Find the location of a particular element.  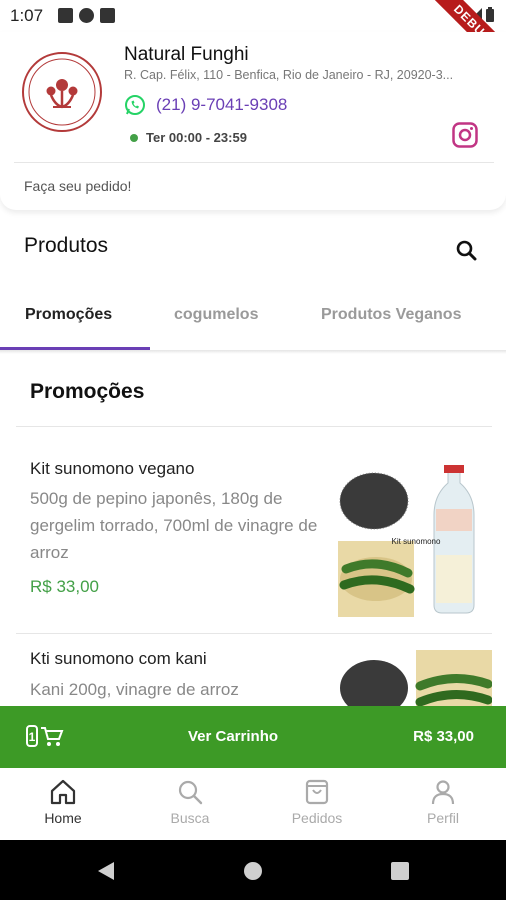

open-status-dot is located at coordinates (134, 137).